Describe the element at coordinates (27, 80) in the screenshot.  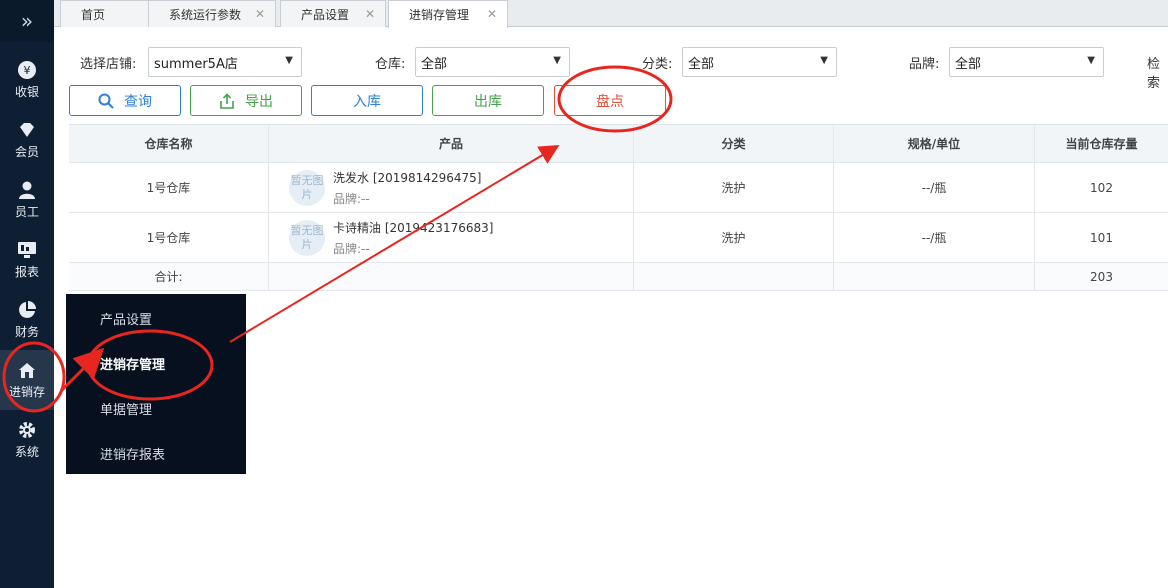
I see `sidebar-item-cashier: ¥ 收银` at that location.